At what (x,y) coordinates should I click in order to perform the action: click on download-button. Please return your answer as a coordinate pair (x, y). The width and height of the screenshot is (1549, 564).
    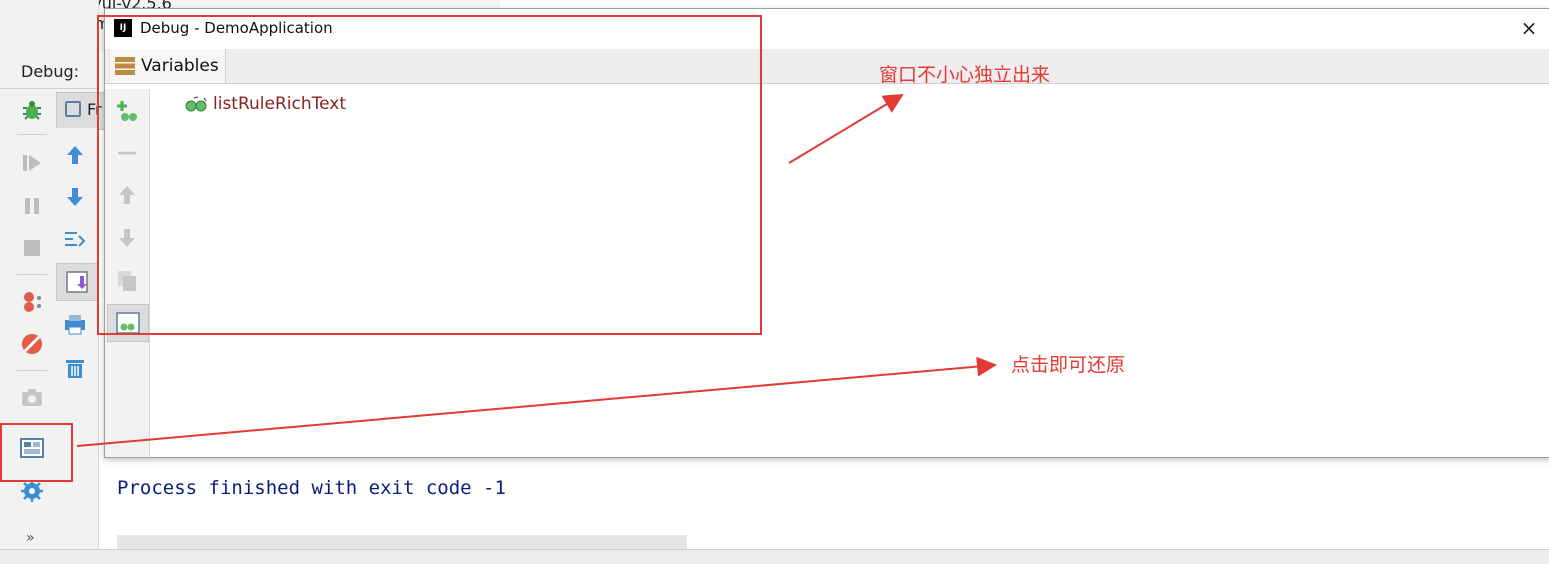
    Looking at the image, I should click on (77, 282).